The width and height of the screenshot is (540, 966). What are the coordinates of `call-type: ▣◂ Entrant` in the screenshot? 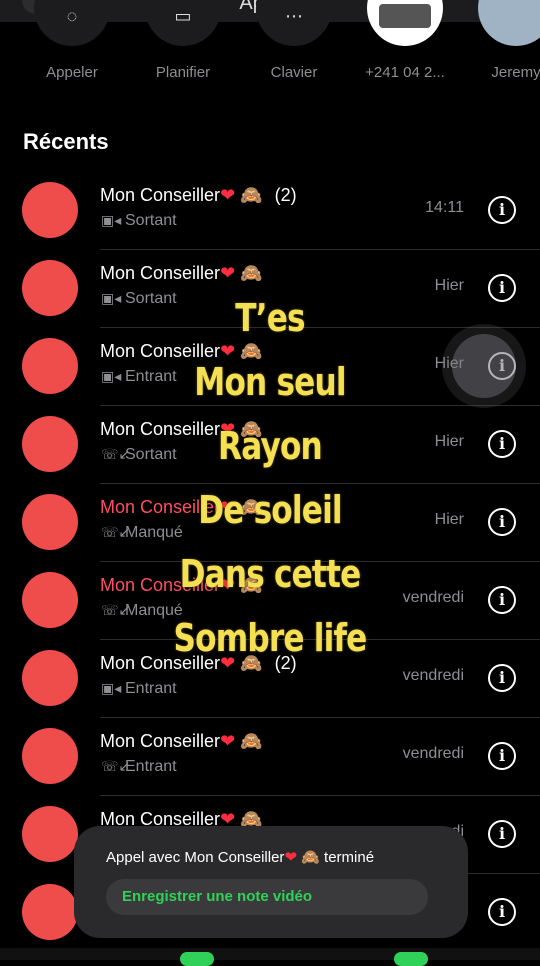 It's located at (139, 689).